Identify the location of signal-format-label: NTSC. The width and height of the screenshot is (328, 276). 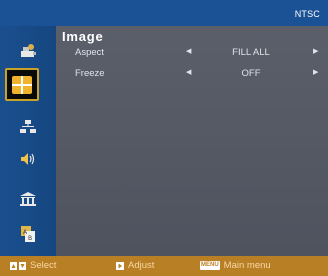
(307, 14).